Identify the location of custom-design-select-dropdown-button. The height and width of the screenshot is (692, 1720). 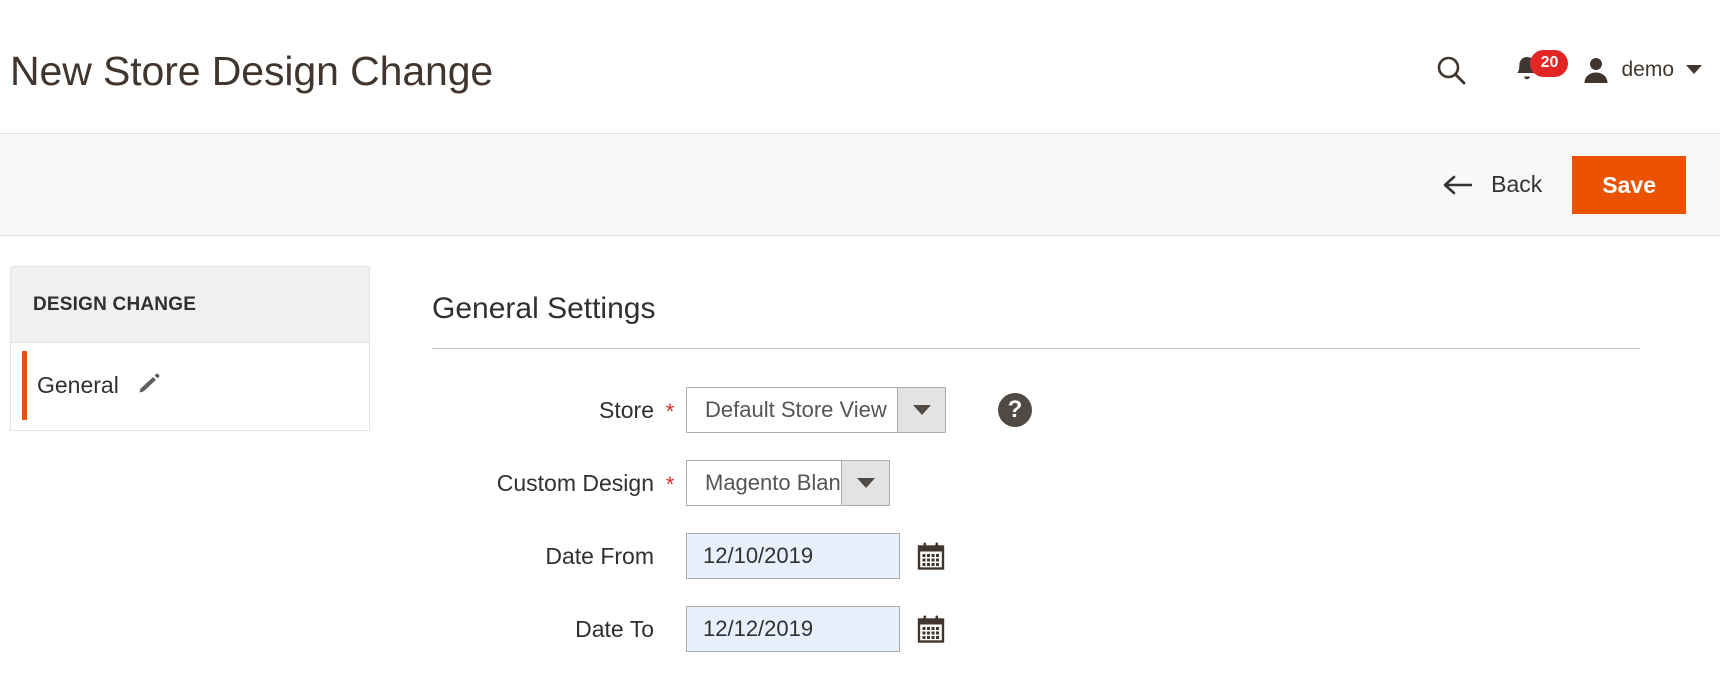
(865, 483).